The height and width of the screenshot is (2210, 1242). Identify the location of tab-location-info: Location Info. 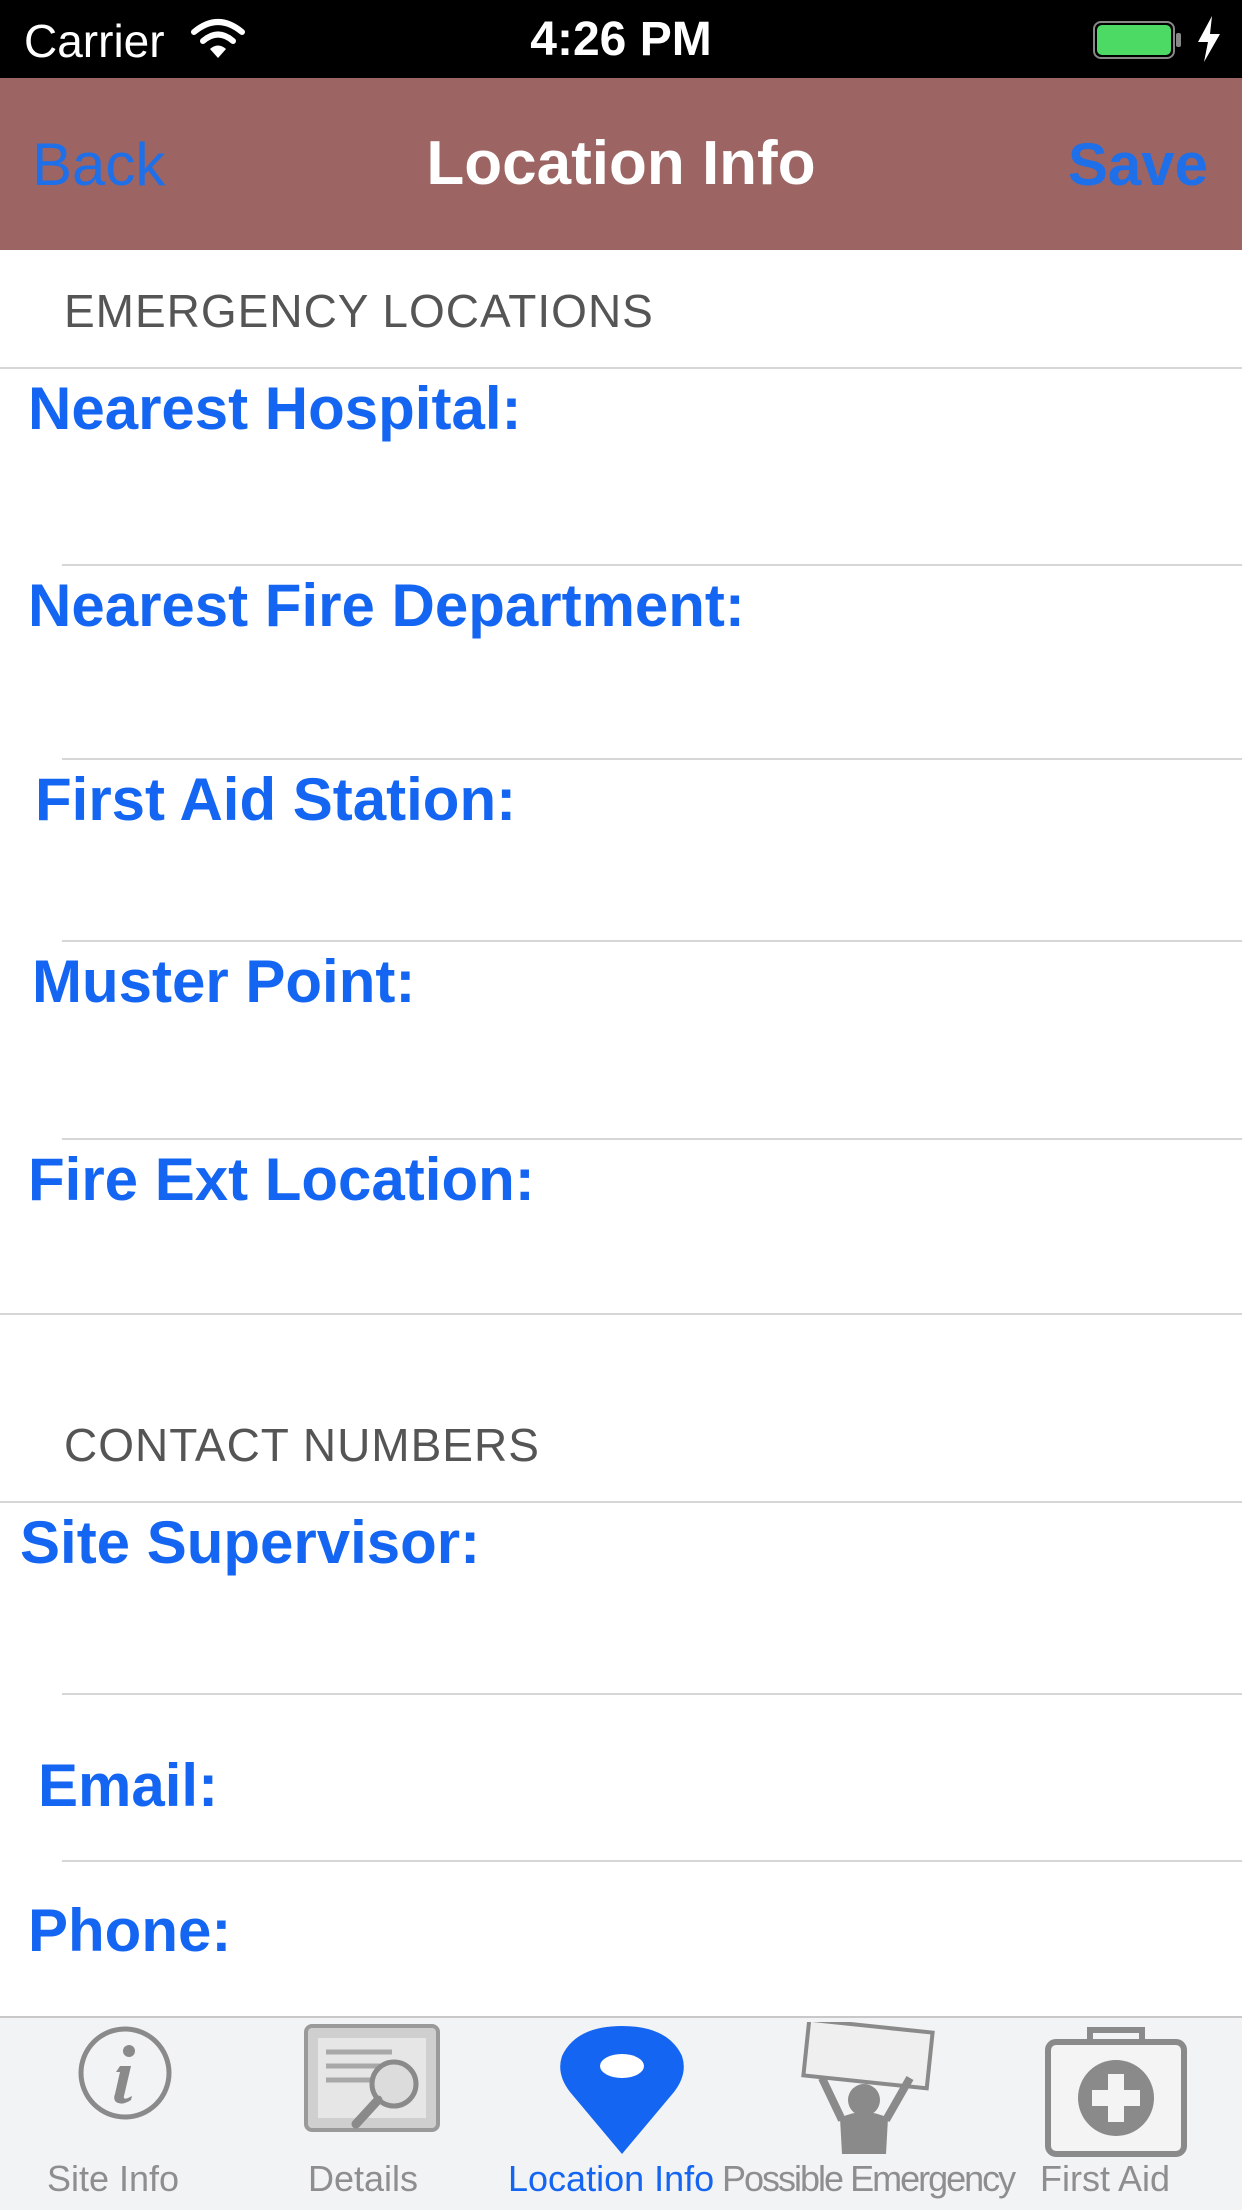
(620, 2114).